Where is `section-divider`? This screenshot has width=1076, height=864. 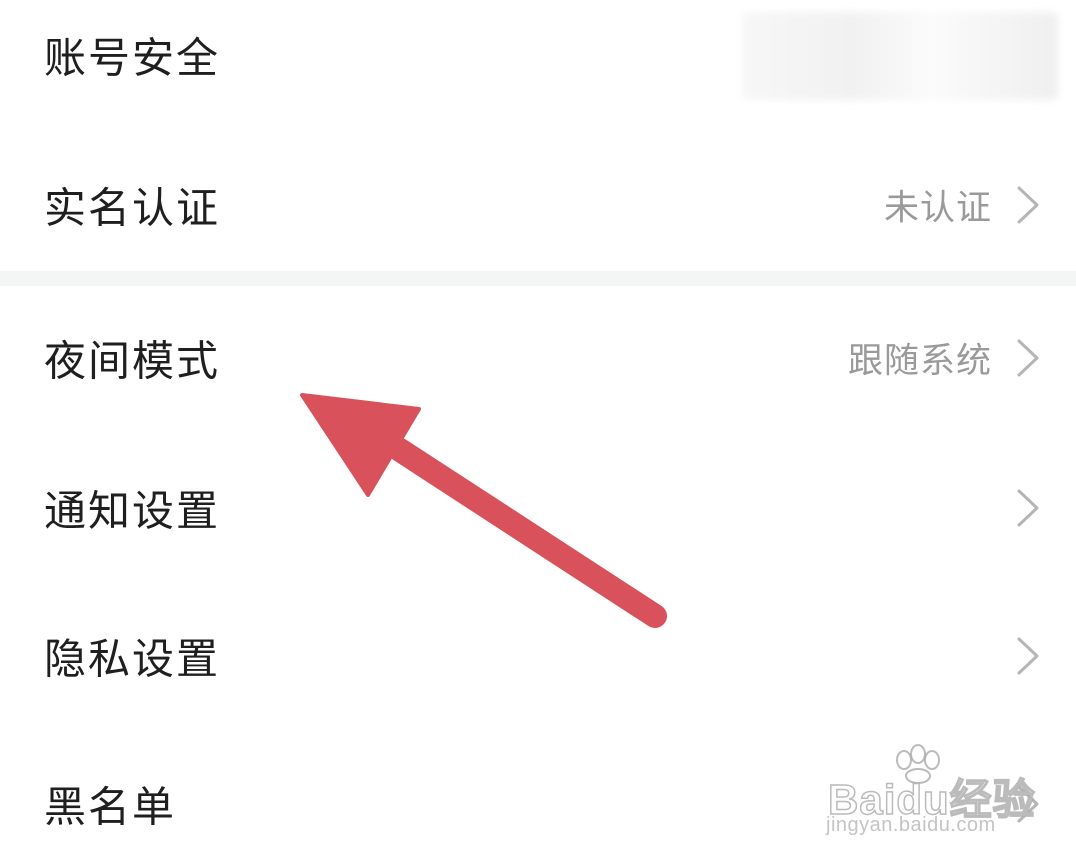
section-divider is located at coordinates (538, 278).